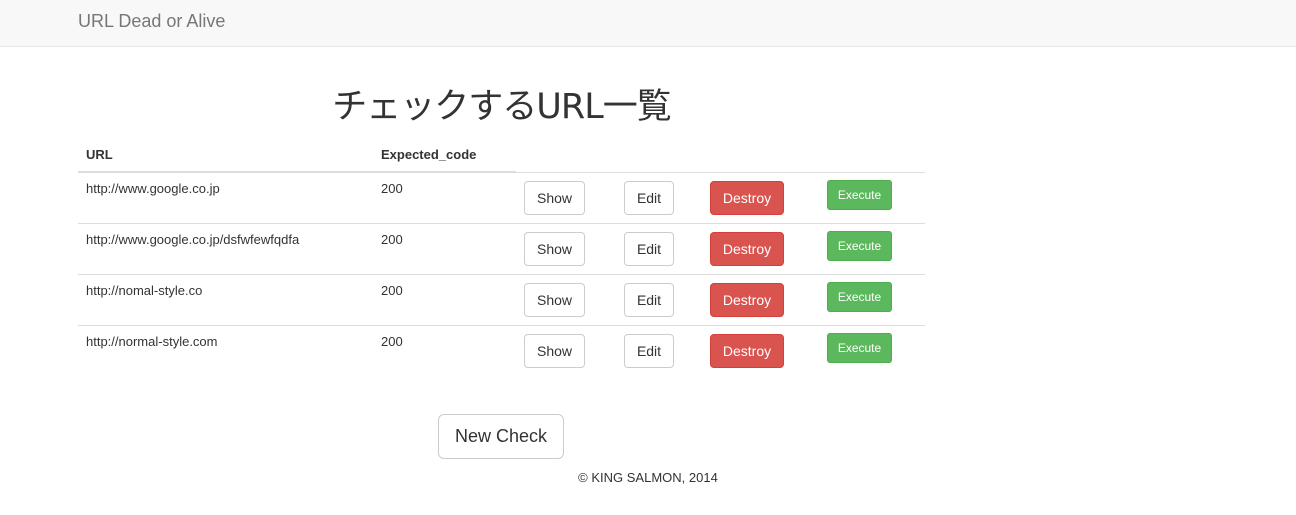  What do you see at coordinates (225, 350) in the screenshot?
I see `url-cell: http://normal-style.com` at bounding box center [225, 350].